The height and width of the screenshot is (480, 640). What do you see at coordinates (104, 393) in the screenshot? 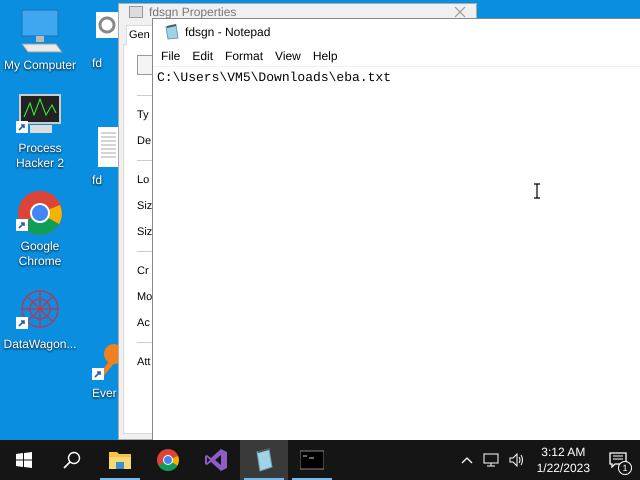
I see `desktop-icon-label: Ever` at bounding box center [104, 393].